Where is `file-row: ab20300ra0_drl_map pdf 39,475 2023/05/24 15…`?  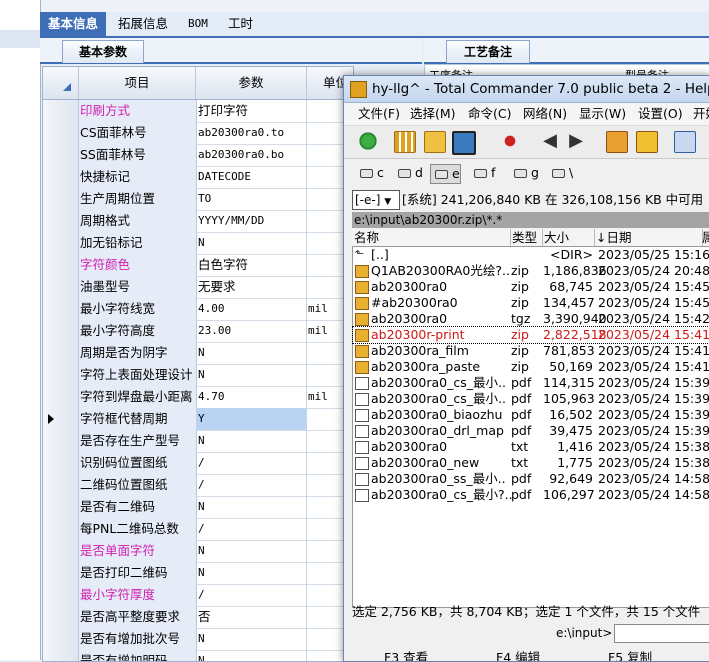 file-row: ab20300ra0_drl_map pdf 39,475 2023/05/24 15… is located at coordinates (531, 431).